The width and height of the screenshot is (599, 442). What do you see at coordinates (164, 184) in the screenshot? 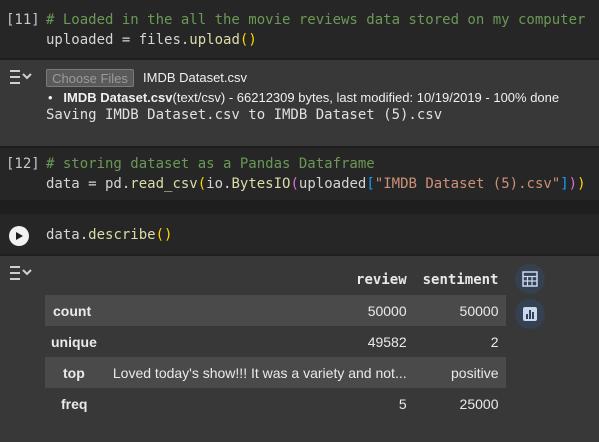
I see `code-function: read_csv` at bounding box center [164, 184].